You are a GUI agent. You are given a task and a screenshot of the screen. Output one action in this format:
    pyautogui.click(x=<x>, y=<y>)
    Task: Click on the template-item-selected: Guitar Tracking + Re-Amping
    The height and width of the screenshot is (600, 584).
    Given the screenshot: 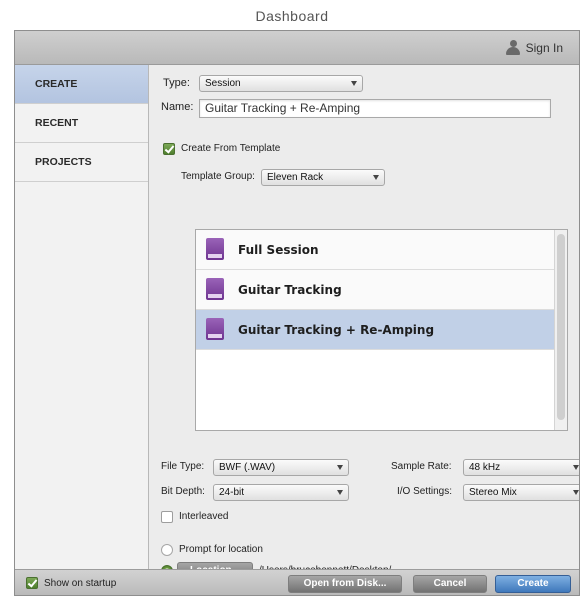 What is the action you would take?
    pyautogui.click(x=375, y=330)
    